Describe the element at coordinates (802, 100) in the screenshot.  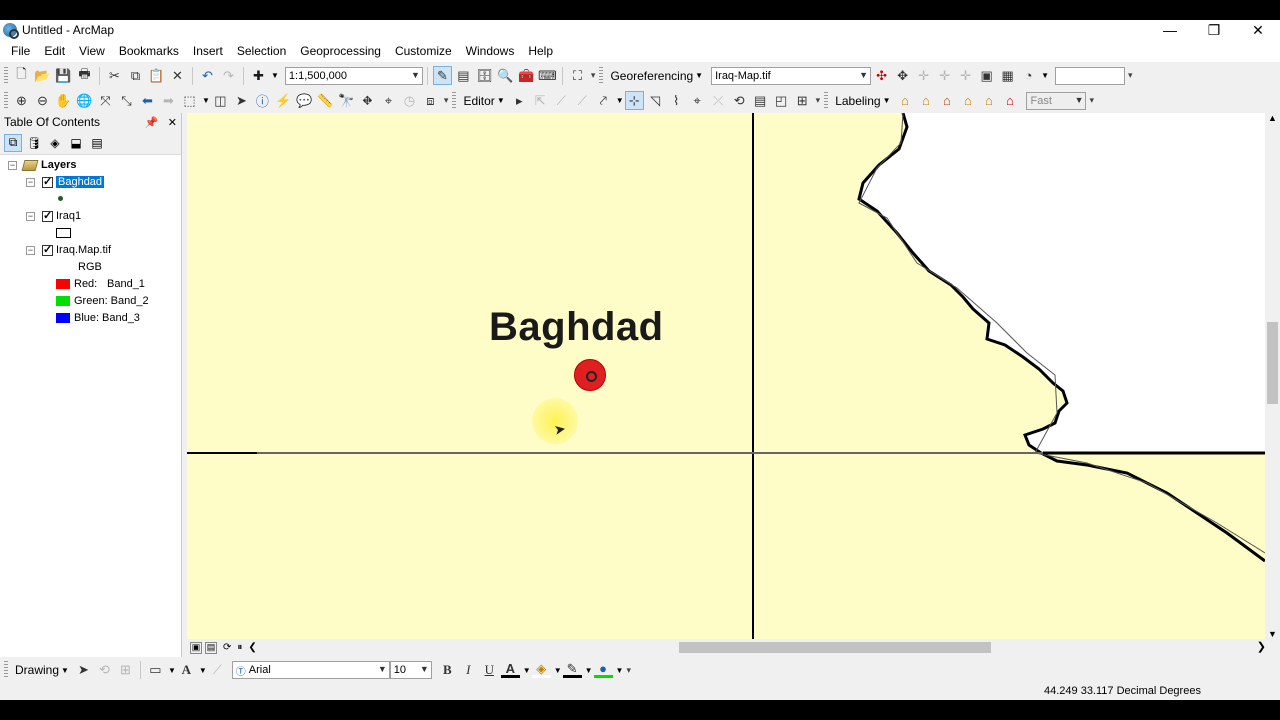
I see `create-features-icon: ⊞` at that location.